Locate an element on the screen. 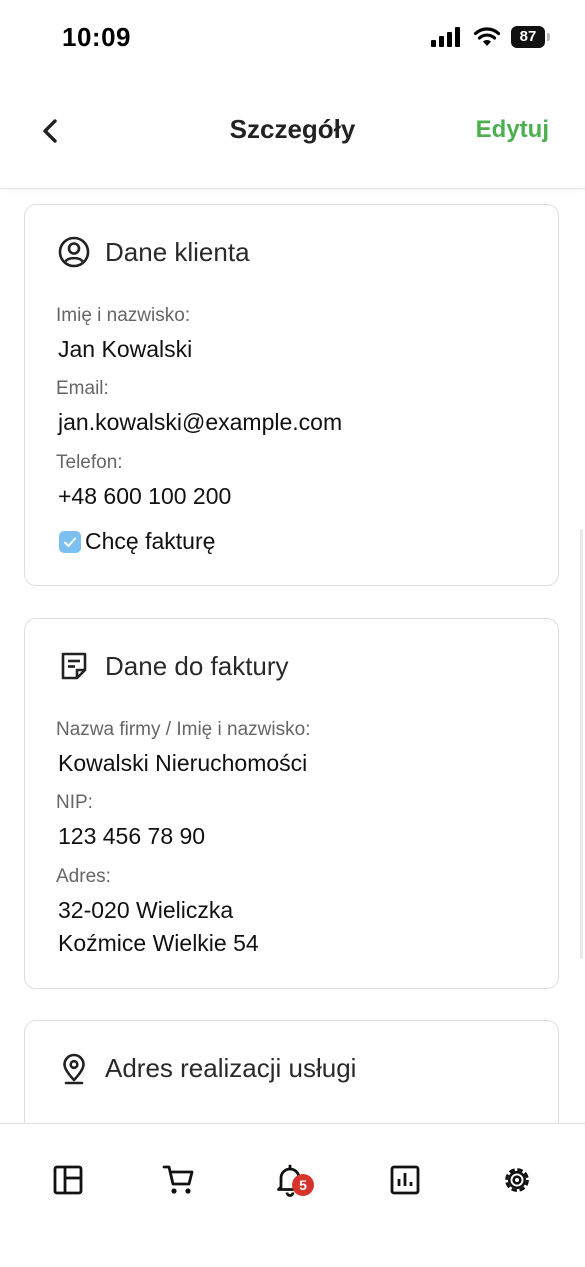  cart-icon is located at coordinates (178, 1179).